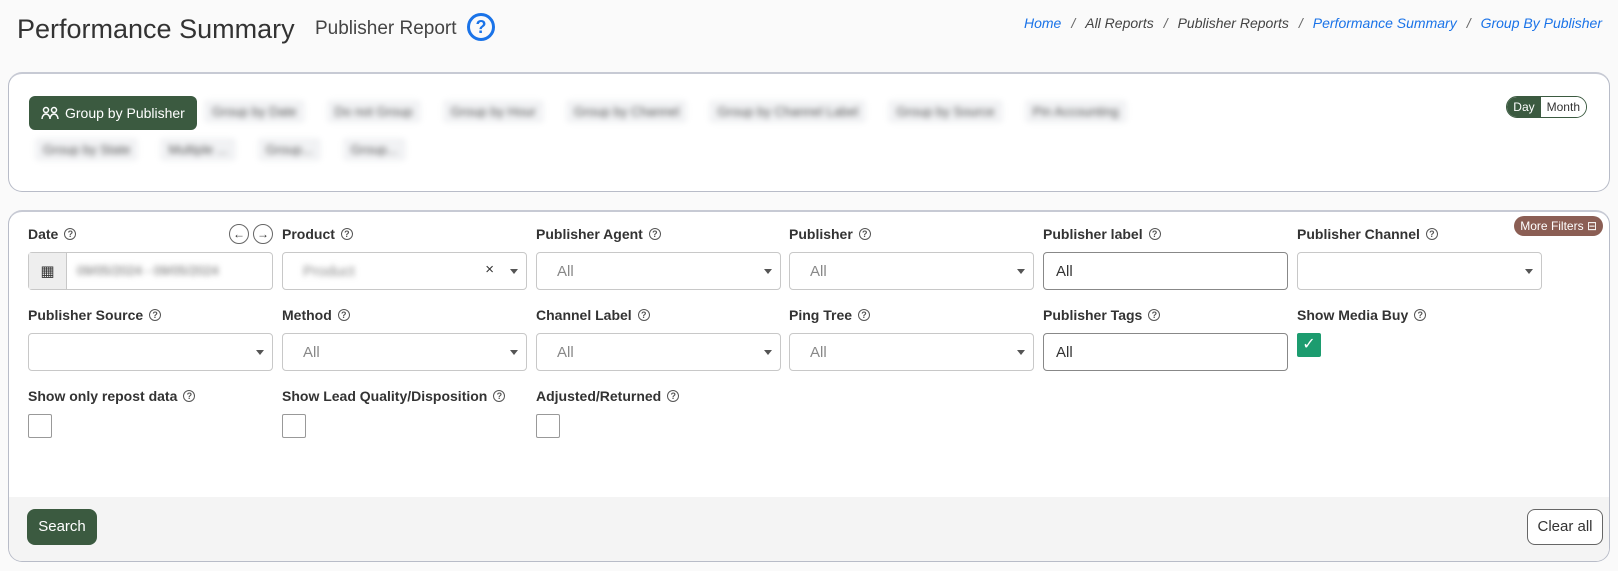 The width and height of the screenshot is (1618, 571). Describe the element at coordinates (788, 111) in the screenshot. I see `group-option: Group by Channel Label` at that location.